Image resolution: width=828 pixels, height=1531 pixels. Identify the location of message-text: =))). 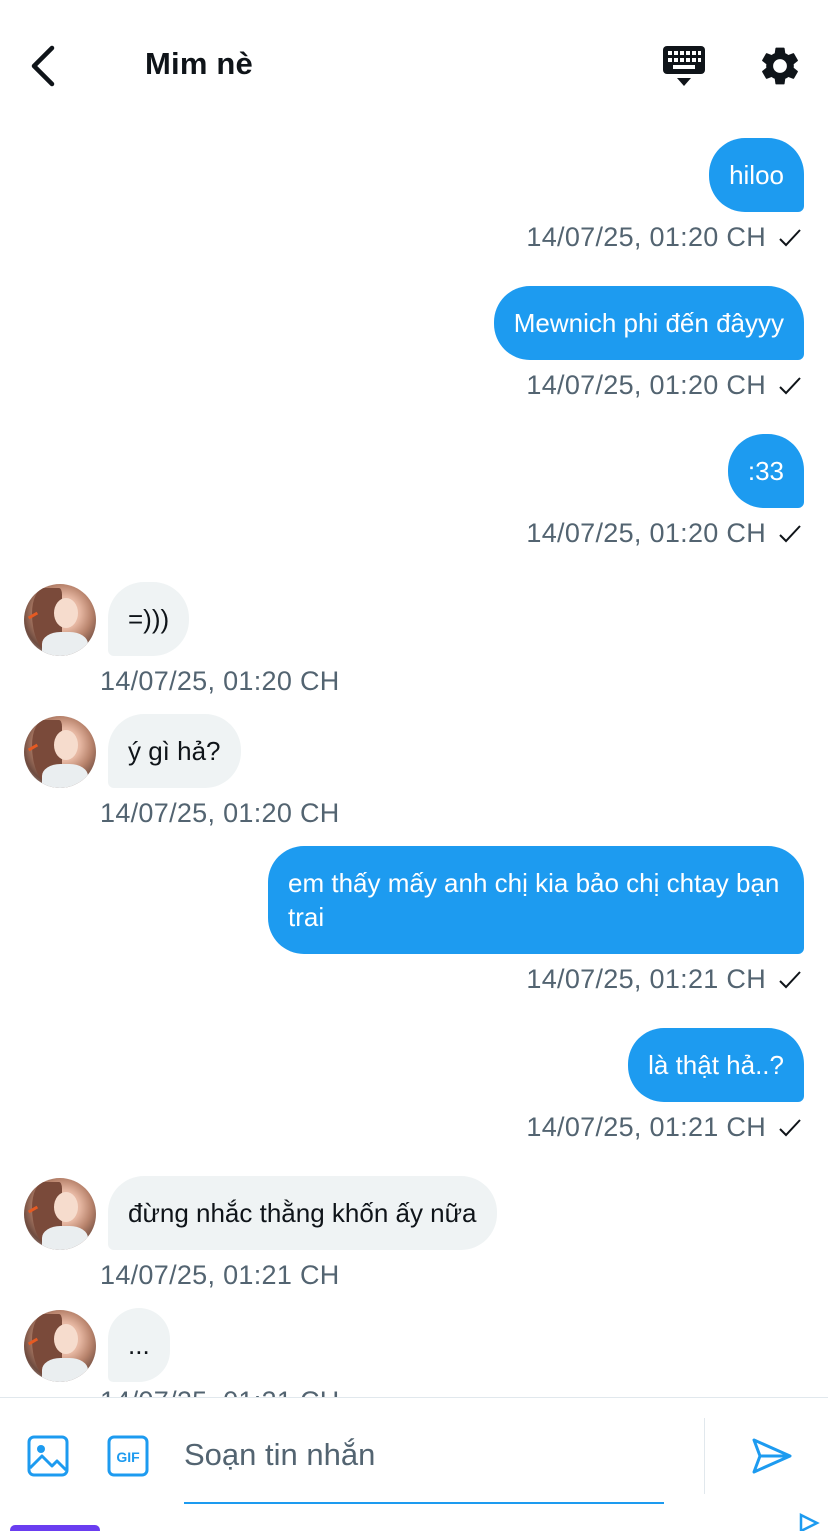
(149, 619).